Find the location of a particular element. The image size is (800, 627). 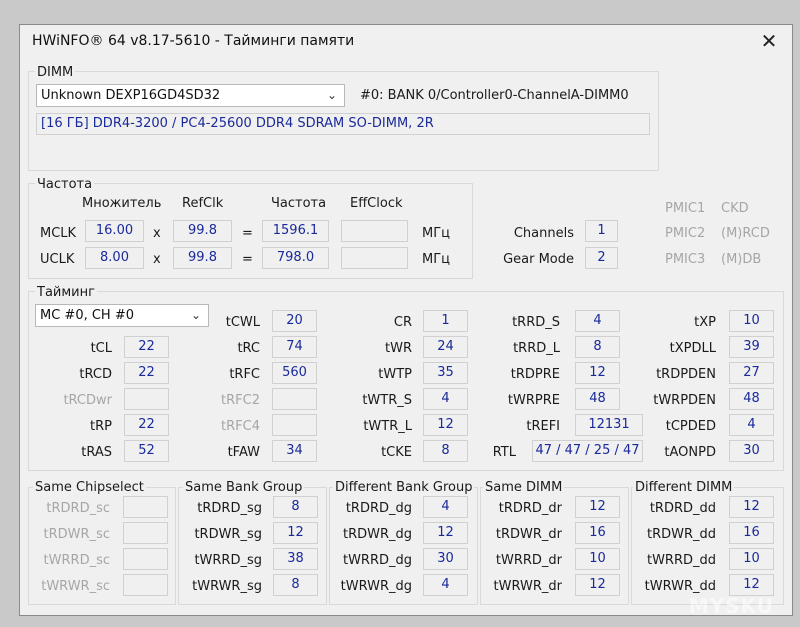

value-tCL: 22 is located at coordinates (146, 347).